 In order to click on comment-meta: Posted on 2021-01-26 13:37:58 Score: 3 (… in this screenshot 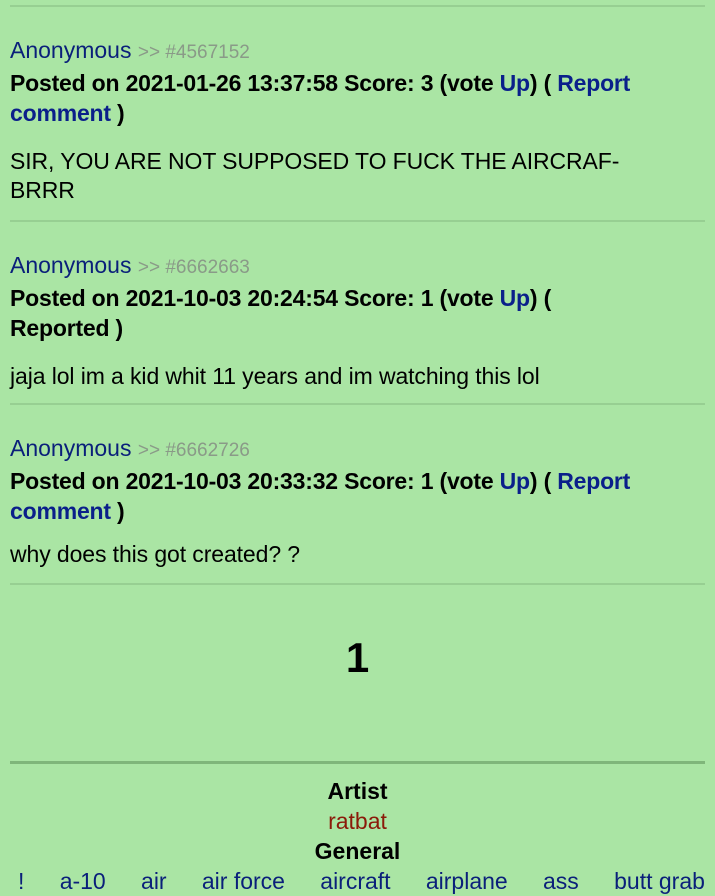, I will do `click(357, 98)`.